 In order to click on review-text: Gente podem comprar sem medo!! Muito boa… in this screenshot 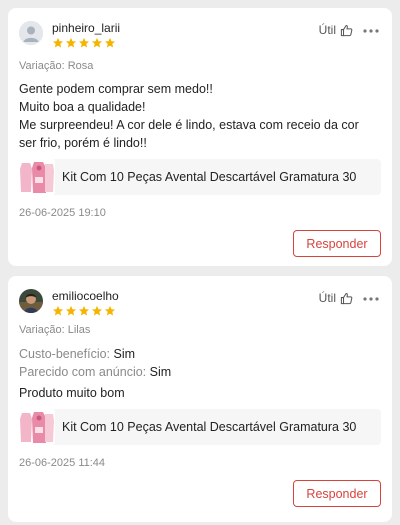, I will do `click(200, 116)`.